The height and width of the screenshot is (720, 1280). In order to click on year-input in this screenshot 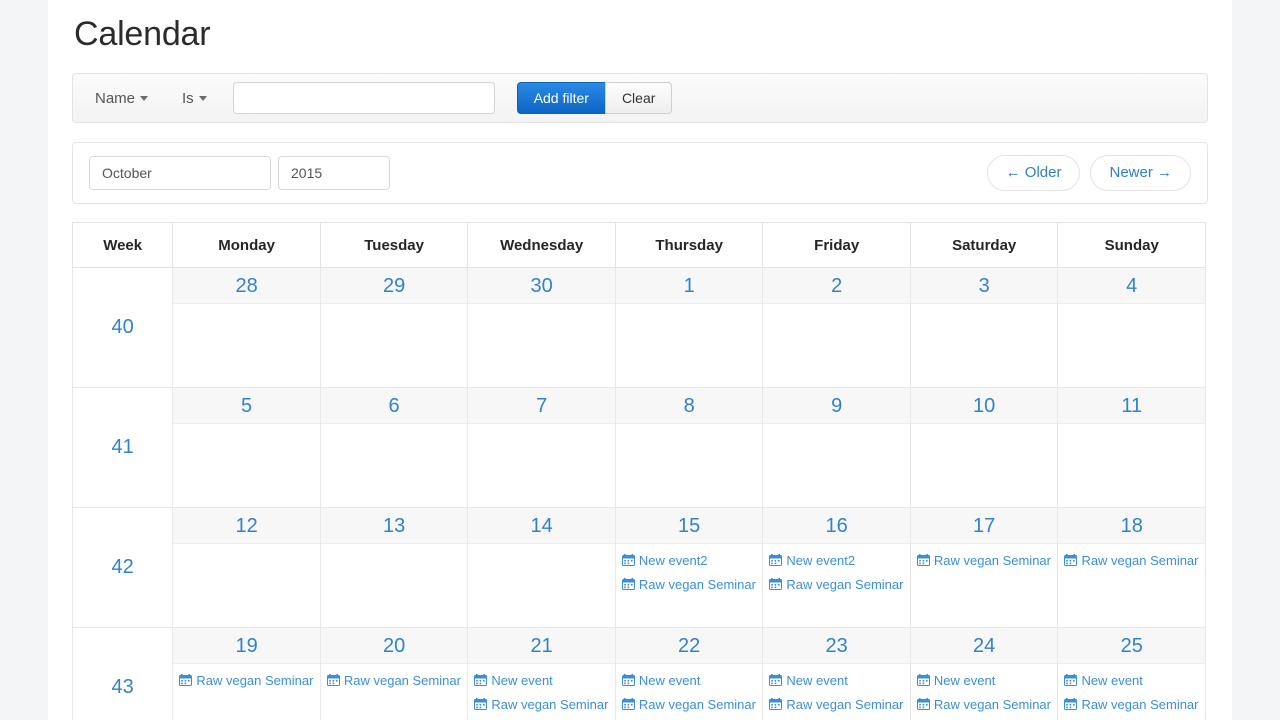, I will do `click(334, 173)`.